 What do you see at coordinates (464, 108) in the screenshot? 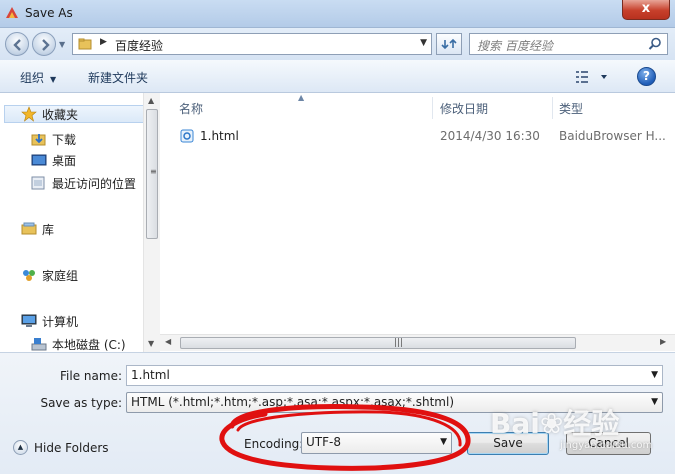
I see `column-header-modified: 修改日期` at bounding box center [464, 108].